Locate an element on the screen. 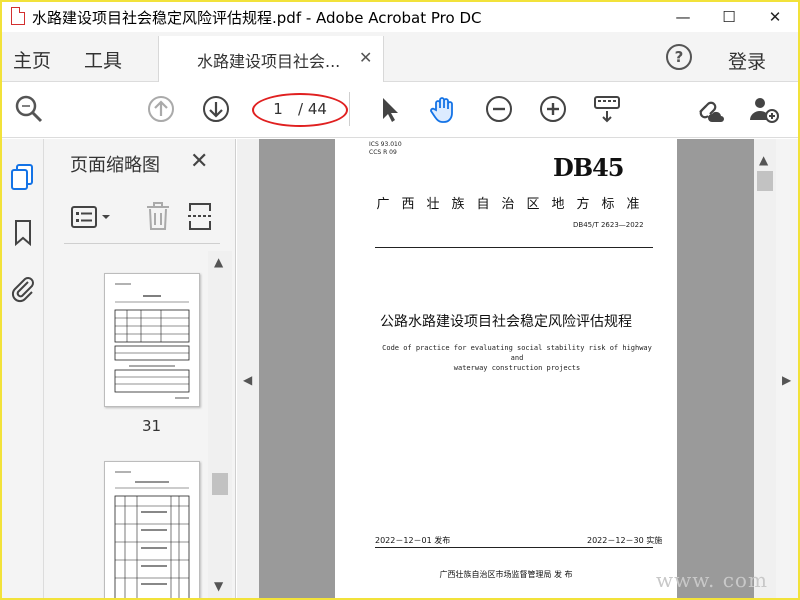 Image resolution: width=800 pixels, height=600 pixels. link-cloud-icon is located at coordinates (709, 109).